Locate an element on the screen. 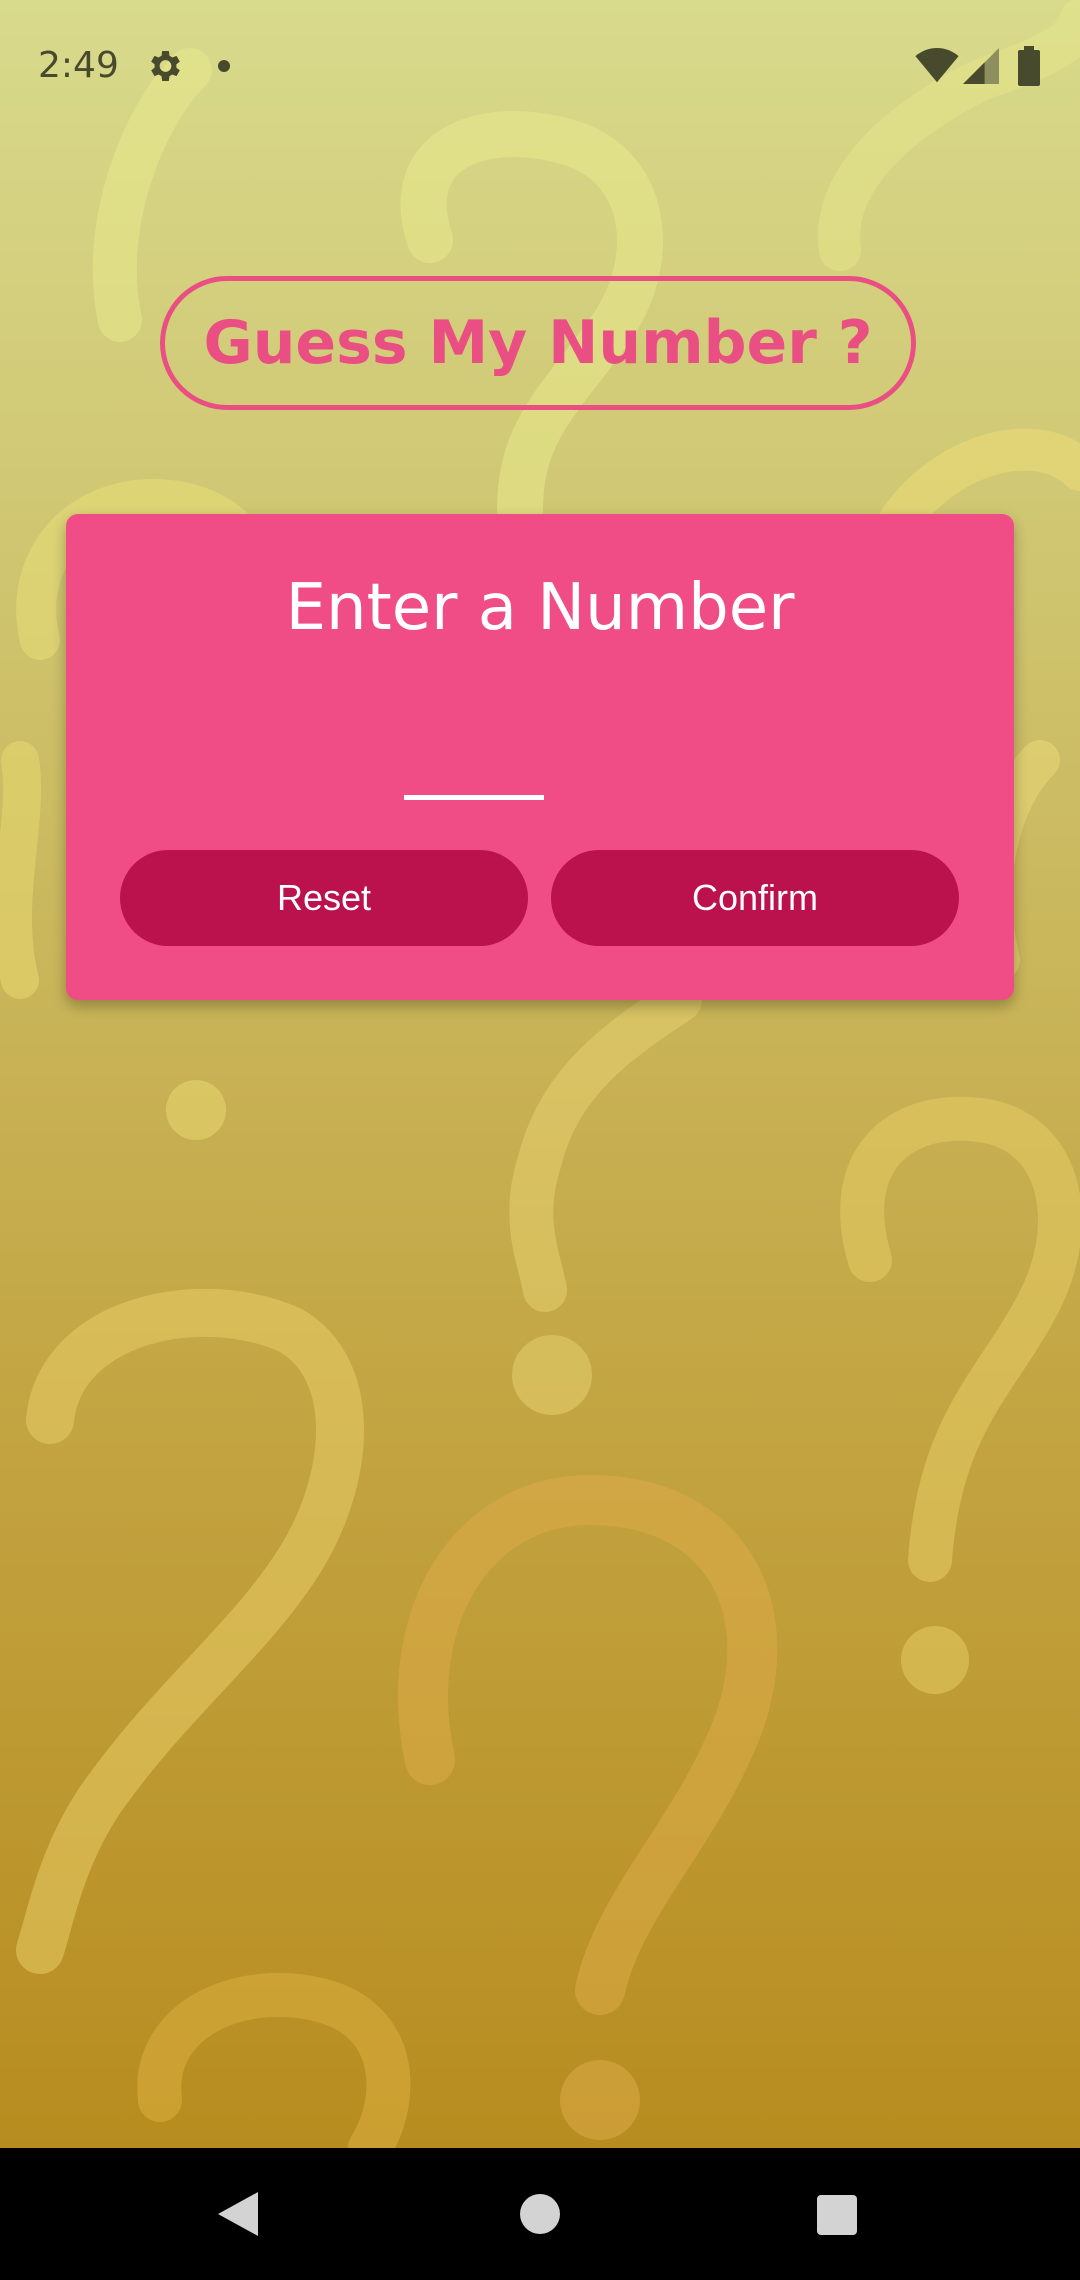  recents-icon is located at coordinates (837, 2215).